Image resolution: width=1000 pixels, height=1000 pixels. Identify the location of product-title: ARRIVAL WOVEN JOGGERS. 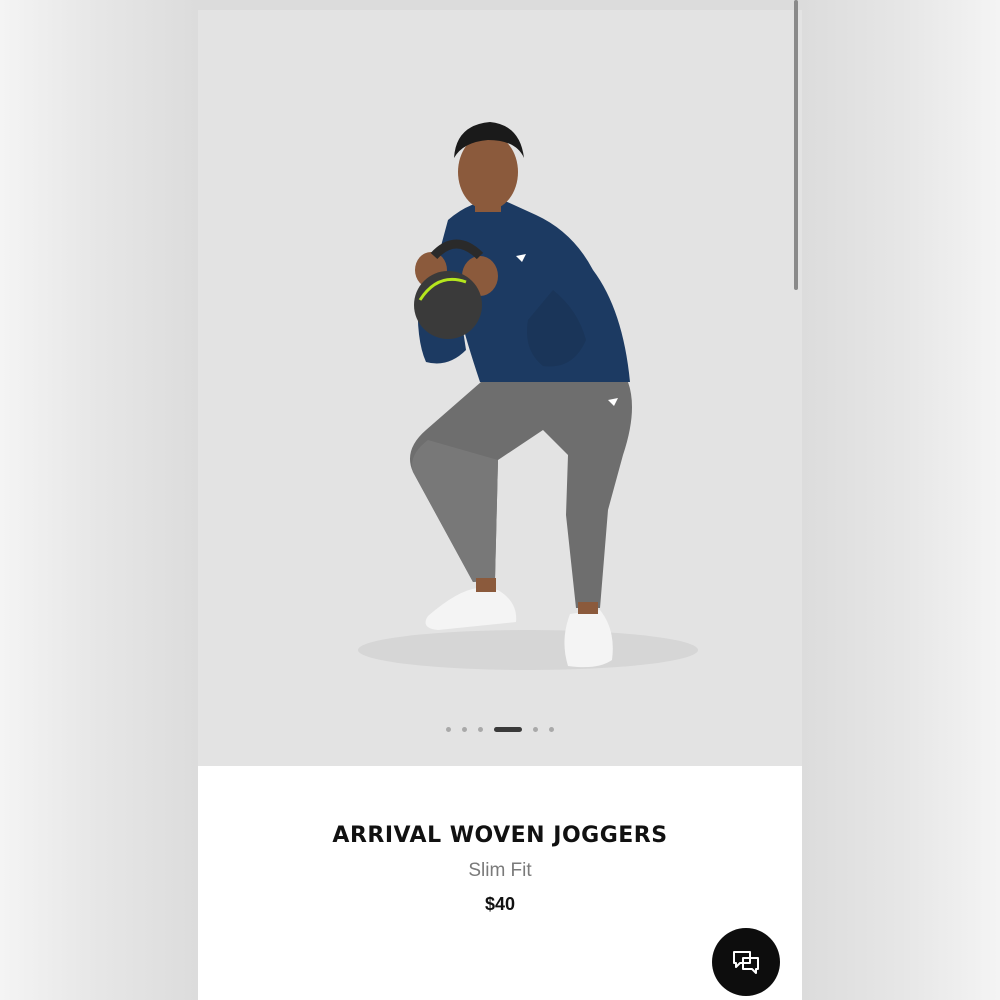
(500, 835).